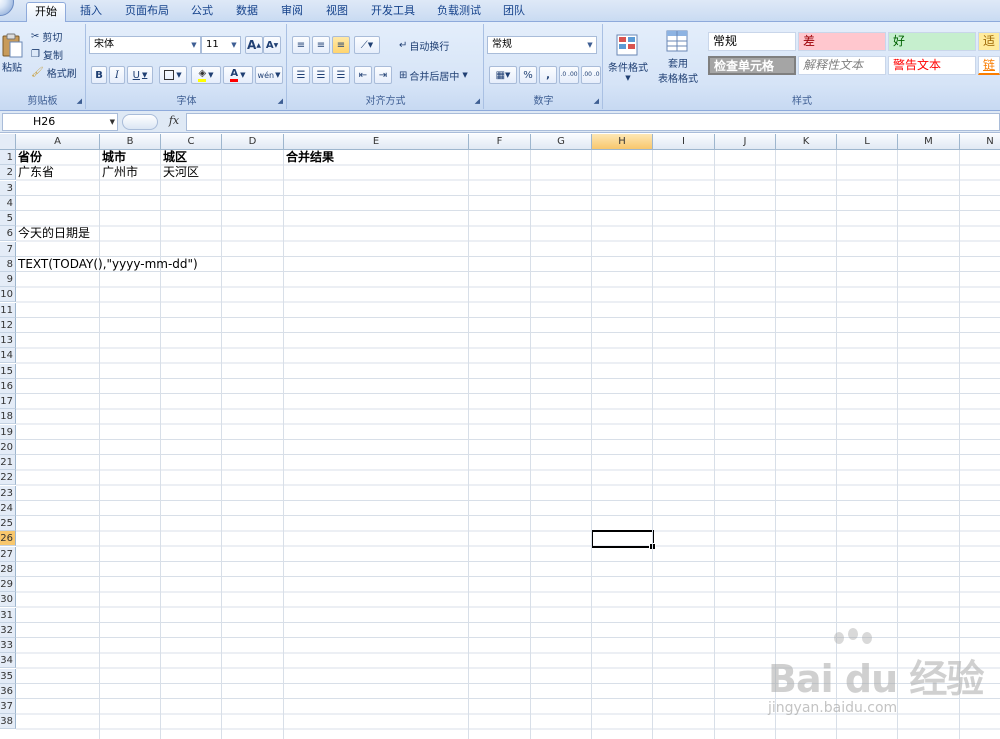 This screenshot has width=1000, height=739. Describe the element at coordinates (842, 41) in the screenshot. I see `style-bad: 差` at that location.